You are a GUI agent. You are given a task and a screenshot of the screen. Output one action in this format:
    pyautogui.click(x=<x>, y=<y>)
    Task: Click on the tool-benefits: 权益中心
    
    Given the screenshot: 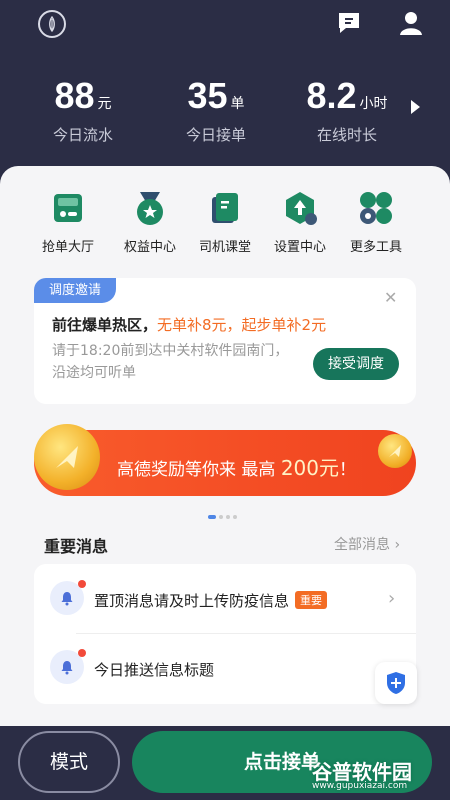 What is the action you would take?
    pyautogui.click(x=150, y=221)
    